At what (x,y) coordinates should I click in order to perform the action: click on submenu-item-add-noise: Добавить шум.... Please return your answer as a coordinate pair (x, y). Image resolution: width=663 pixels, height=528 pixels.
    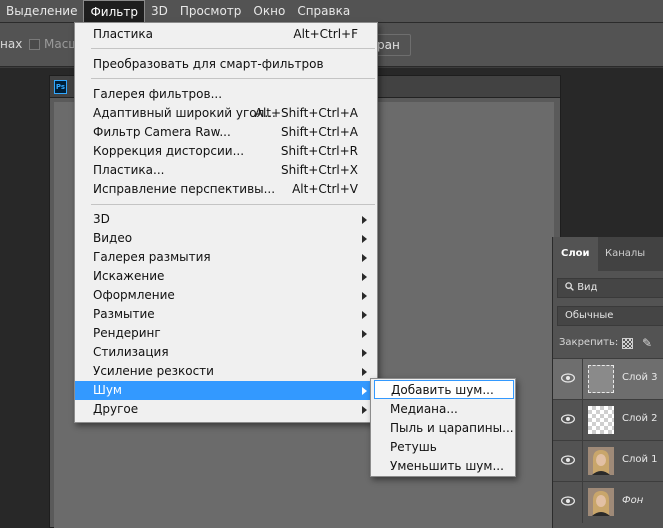
    Looking at the image, I should click on (444, 389).